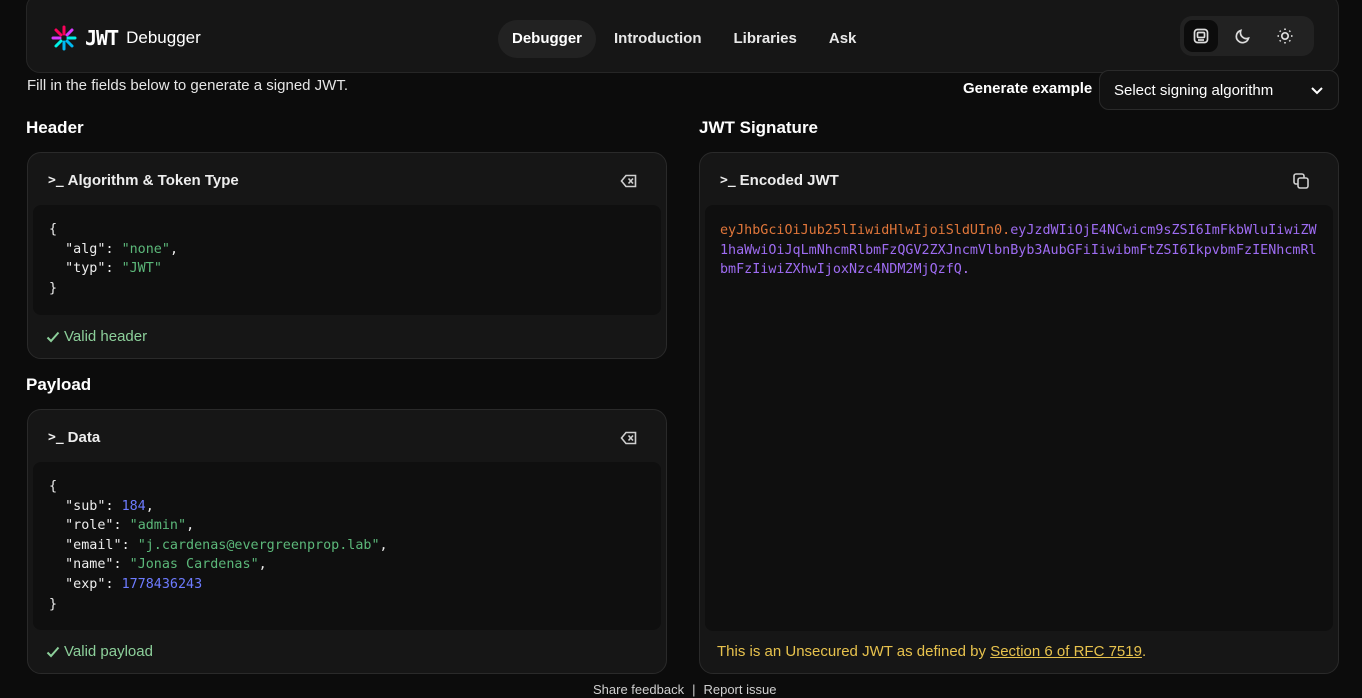 The height and width of the screenshot is (698, 1362). I want to click on header-panel-title-text: Algorithm & Token Type, so click(153, 180).